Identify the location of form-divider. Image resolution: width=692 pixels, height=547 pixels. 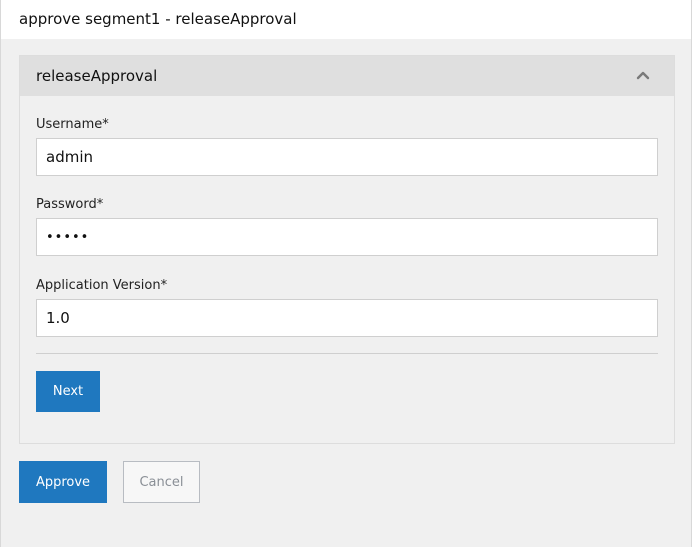
(347, 353).